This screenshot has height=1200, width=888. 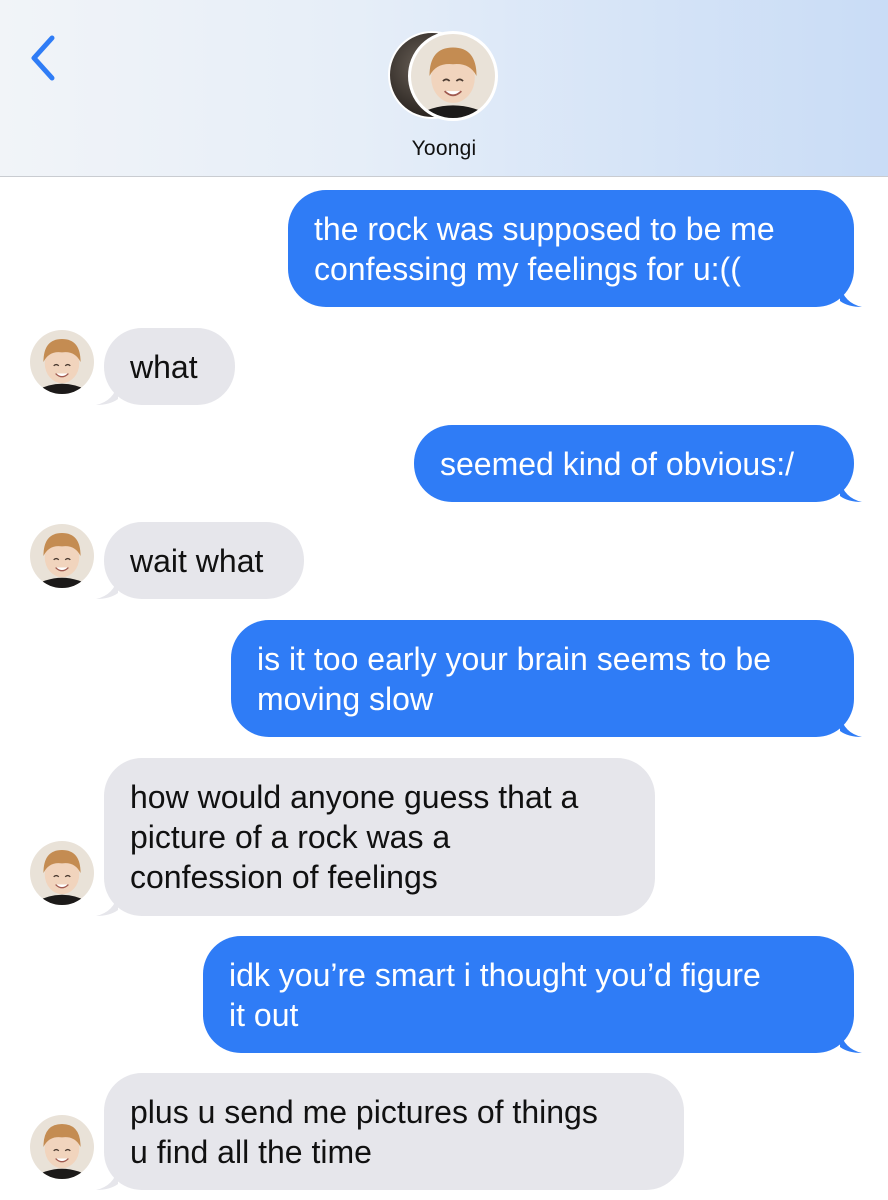 What do you see at coordinates (453, 76) in the screenshot?
I see `contact-avatar` at bounding box center [453, 76].